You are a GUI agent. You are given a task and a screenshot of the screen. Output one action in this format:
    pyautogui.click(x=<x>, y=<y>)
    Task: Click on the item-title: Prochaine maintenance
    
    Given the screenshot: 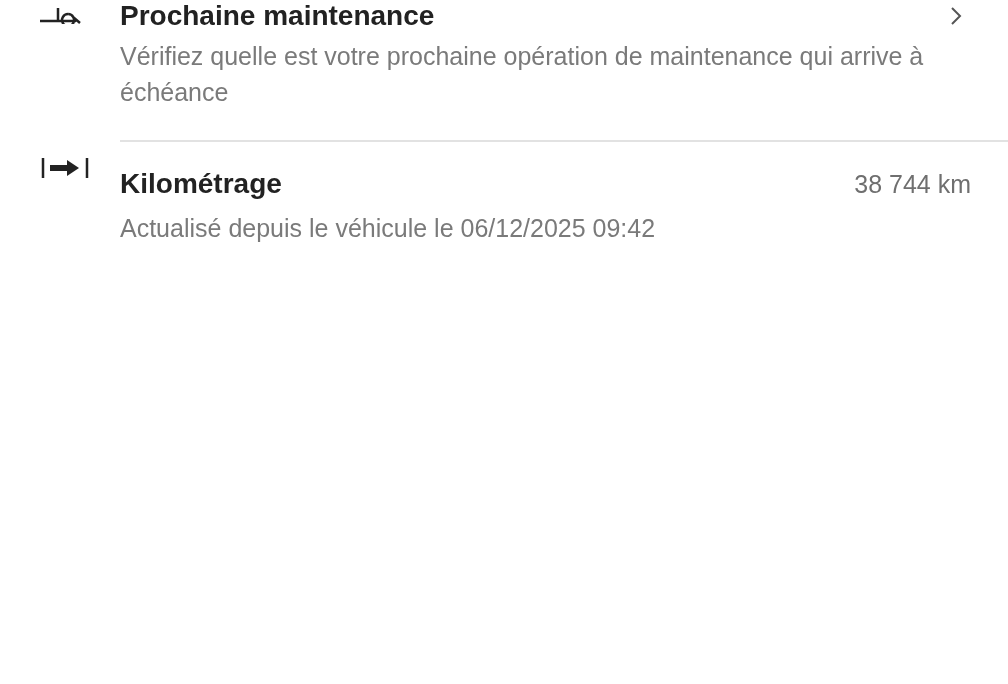 What is the action you would take?
    pyautogui.click(x=278, y=16)
    